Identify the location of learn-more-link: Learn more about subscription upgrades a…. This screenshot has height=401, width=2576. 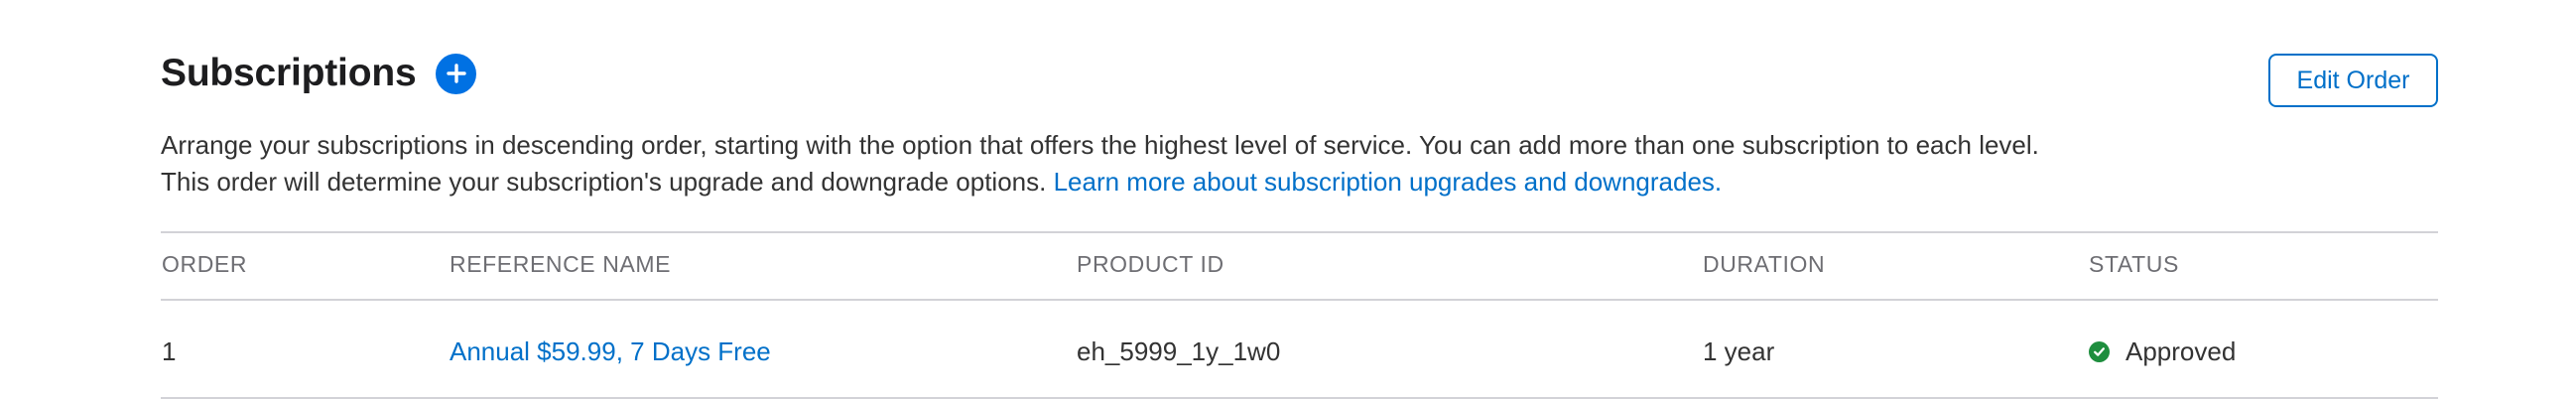
(1389, 182).